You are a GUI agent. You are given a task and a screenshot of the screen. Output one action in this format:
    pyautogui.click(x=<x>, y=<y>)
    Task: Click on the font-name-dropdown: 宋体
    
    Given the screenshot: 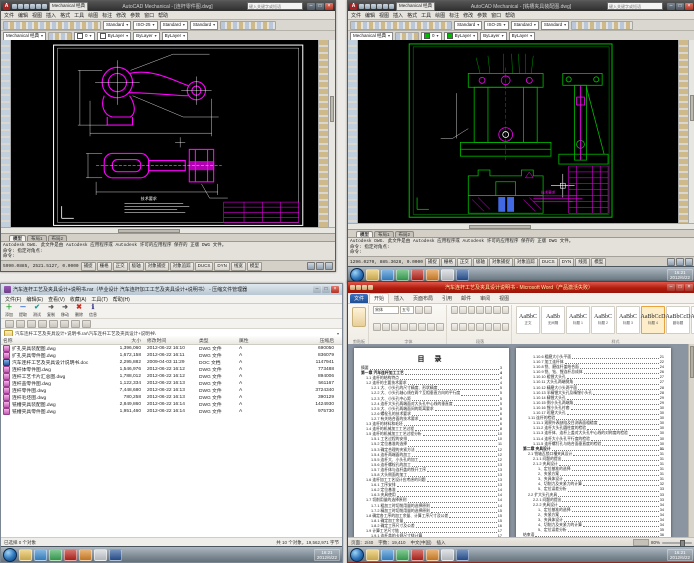 What is the action you would take?
    pyautogui.click(x=386, y=310)
    